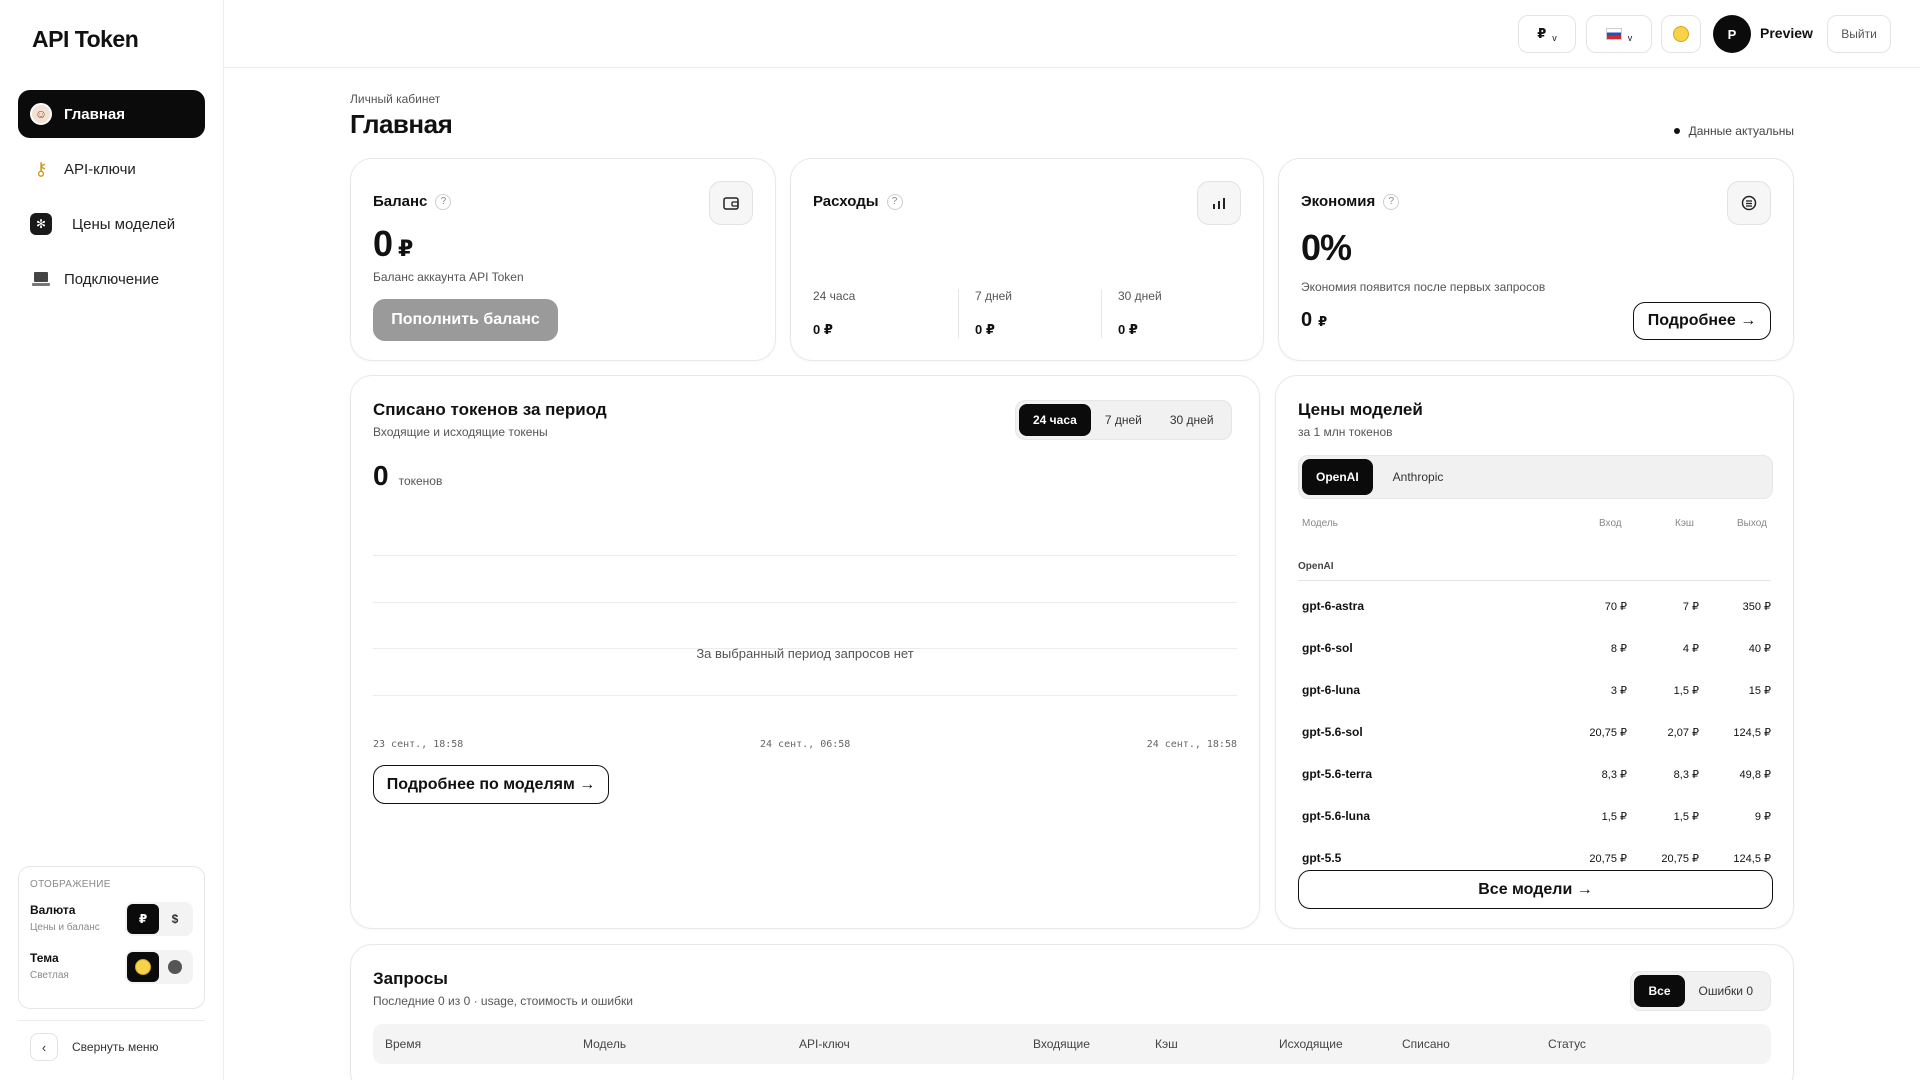  Describe the element at coordinates (1192, 420) in the screenshot. I see `tab-30d: 30 дней` at that location.